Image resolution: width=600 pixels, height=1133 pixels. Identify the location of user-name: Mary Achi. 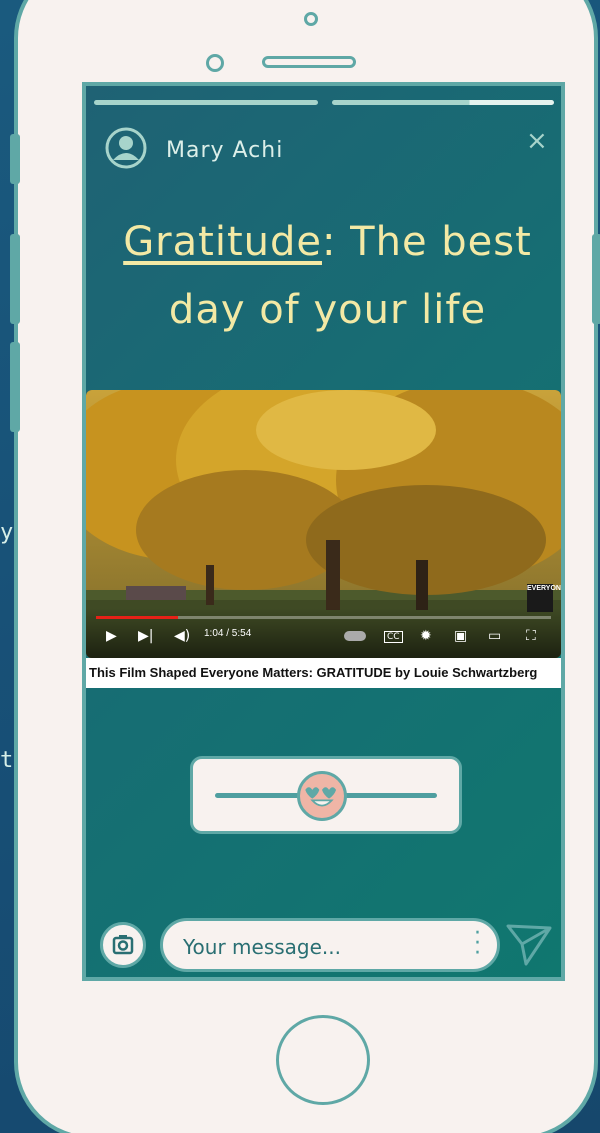
(224, 150).